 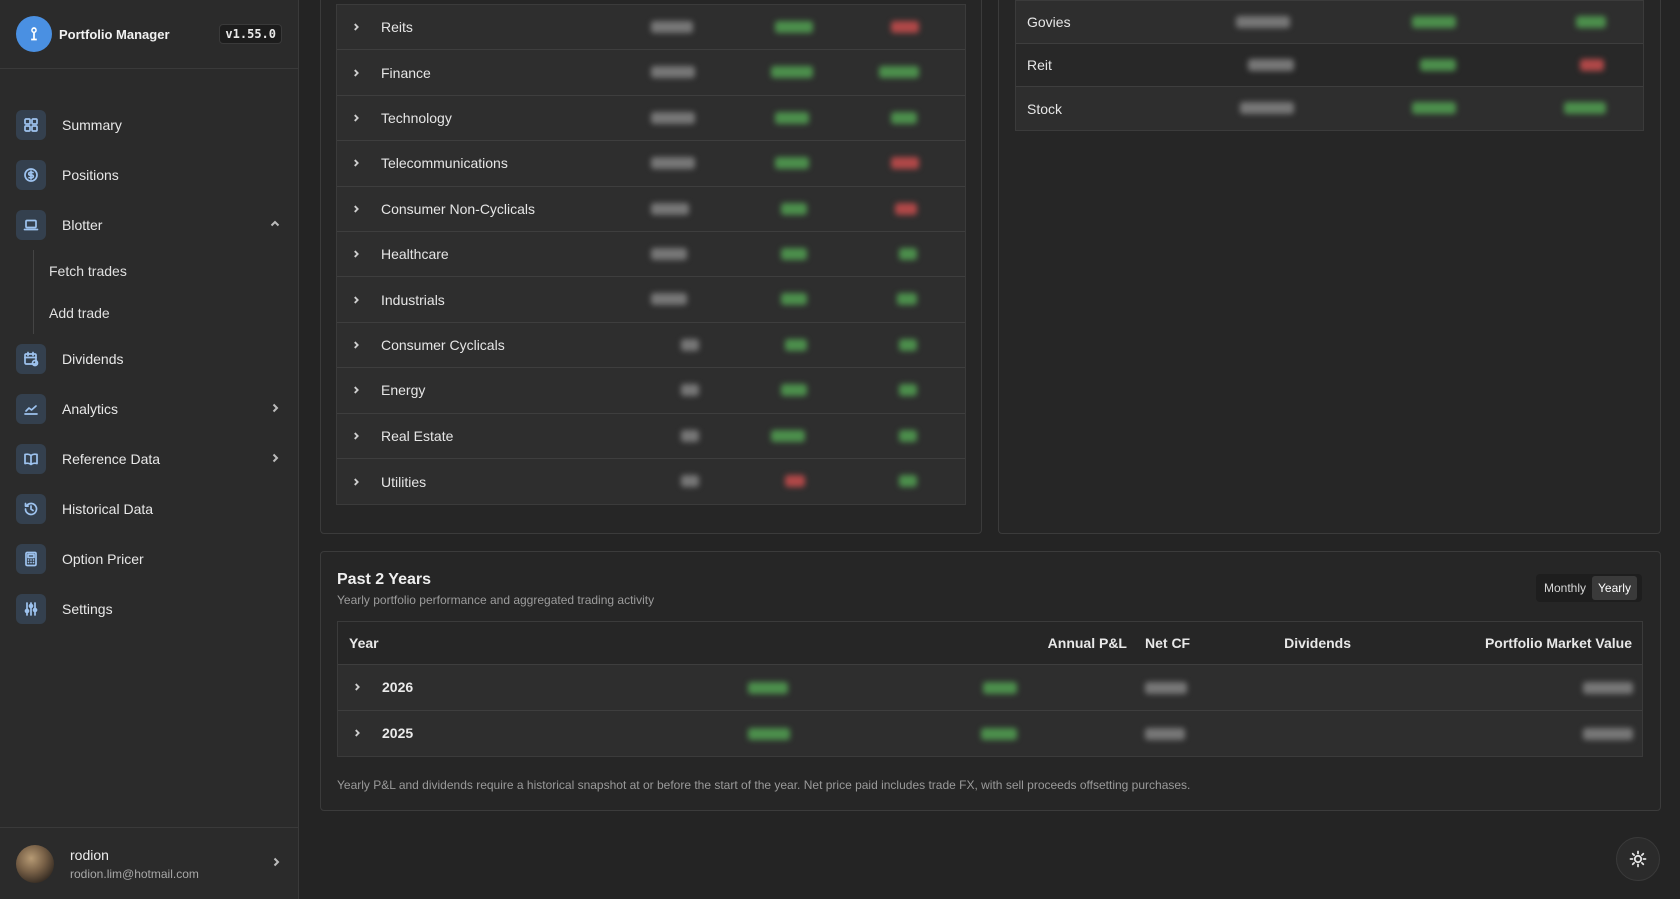 I want to click on sidebar-item-label: Analytics, so click(x=90, y=409).